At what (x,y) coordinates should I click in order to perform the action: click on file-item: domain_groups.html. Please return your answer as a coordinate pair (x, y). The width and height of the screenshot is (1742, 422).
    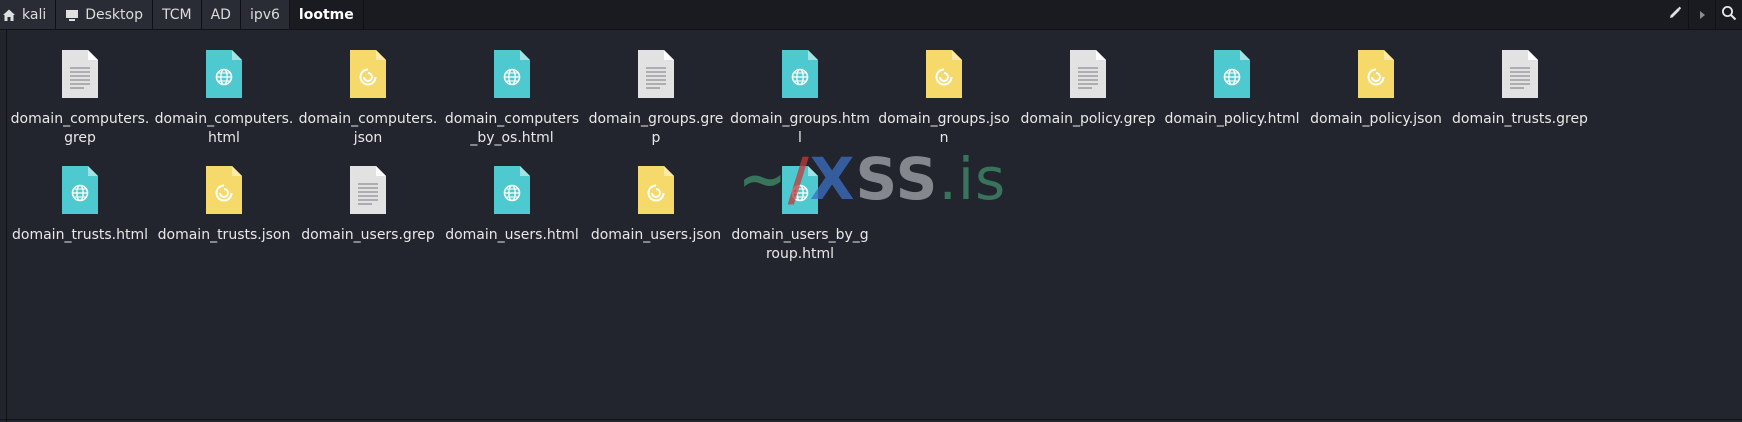
    Looking at the image, I should click on (800, 88).